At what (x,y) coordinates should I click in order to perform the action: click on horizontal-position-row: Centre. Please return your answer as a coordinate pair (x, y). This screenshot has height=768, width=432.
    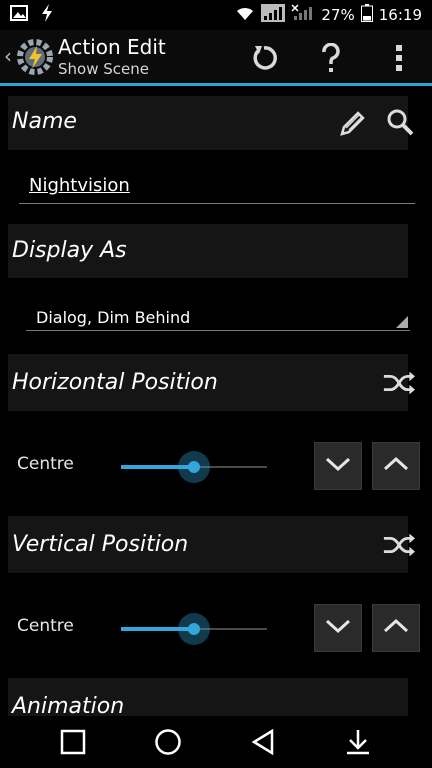
    Looking at the image, I should click on (216, 467).